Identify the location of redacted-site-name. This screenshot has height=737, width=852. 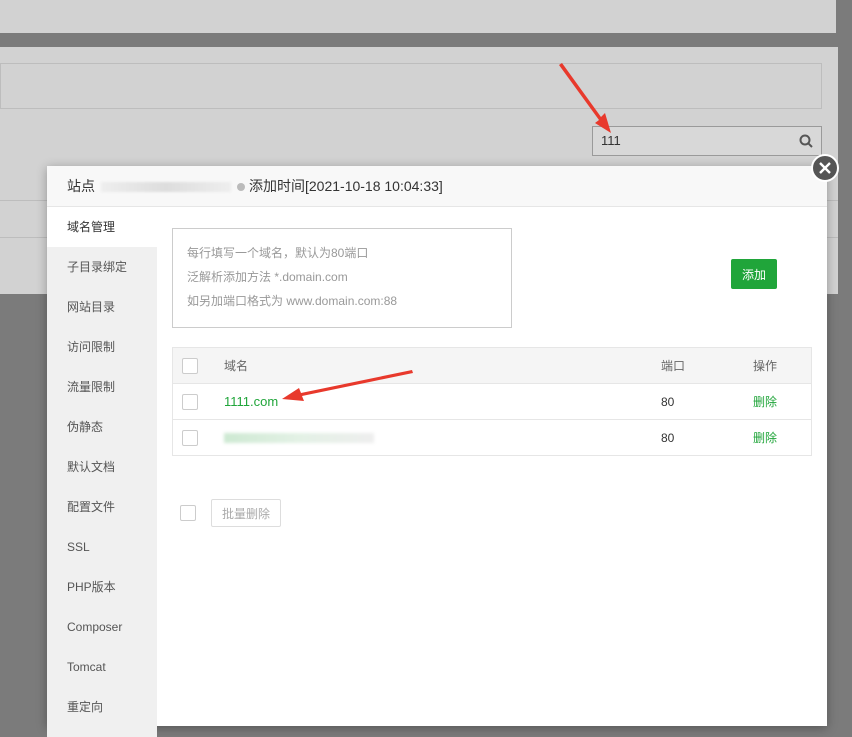
(166, 187).